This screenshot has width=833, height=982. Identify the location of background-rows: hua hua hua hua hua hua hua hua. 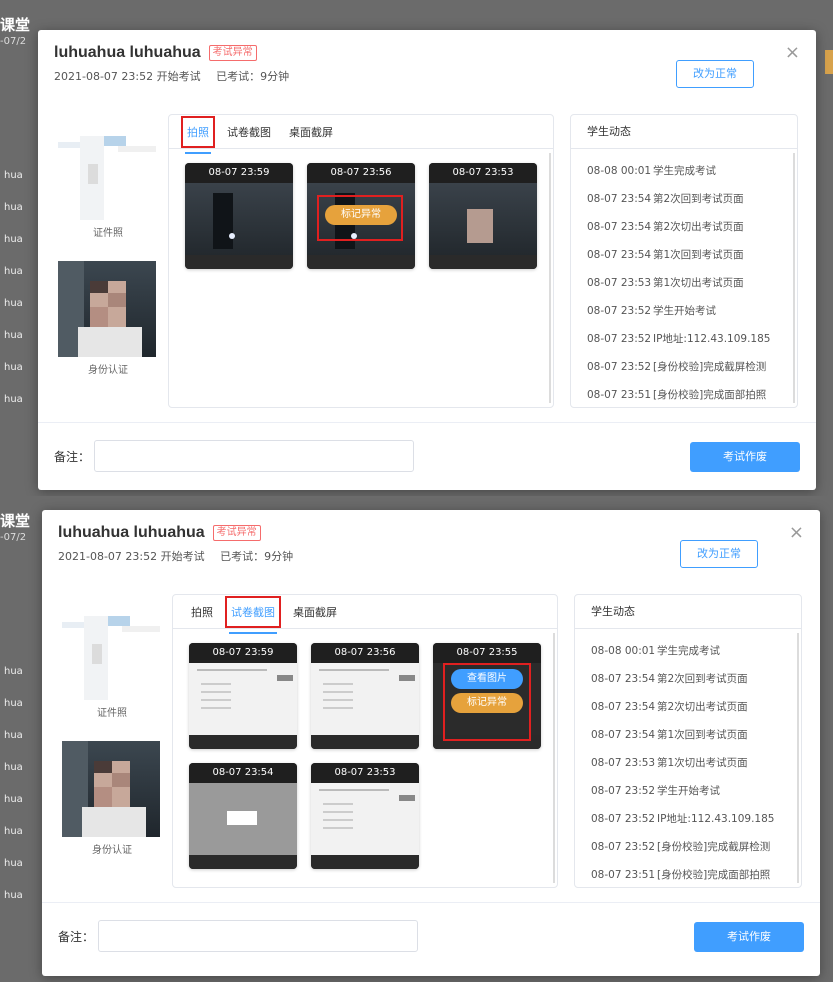
(13, 288).